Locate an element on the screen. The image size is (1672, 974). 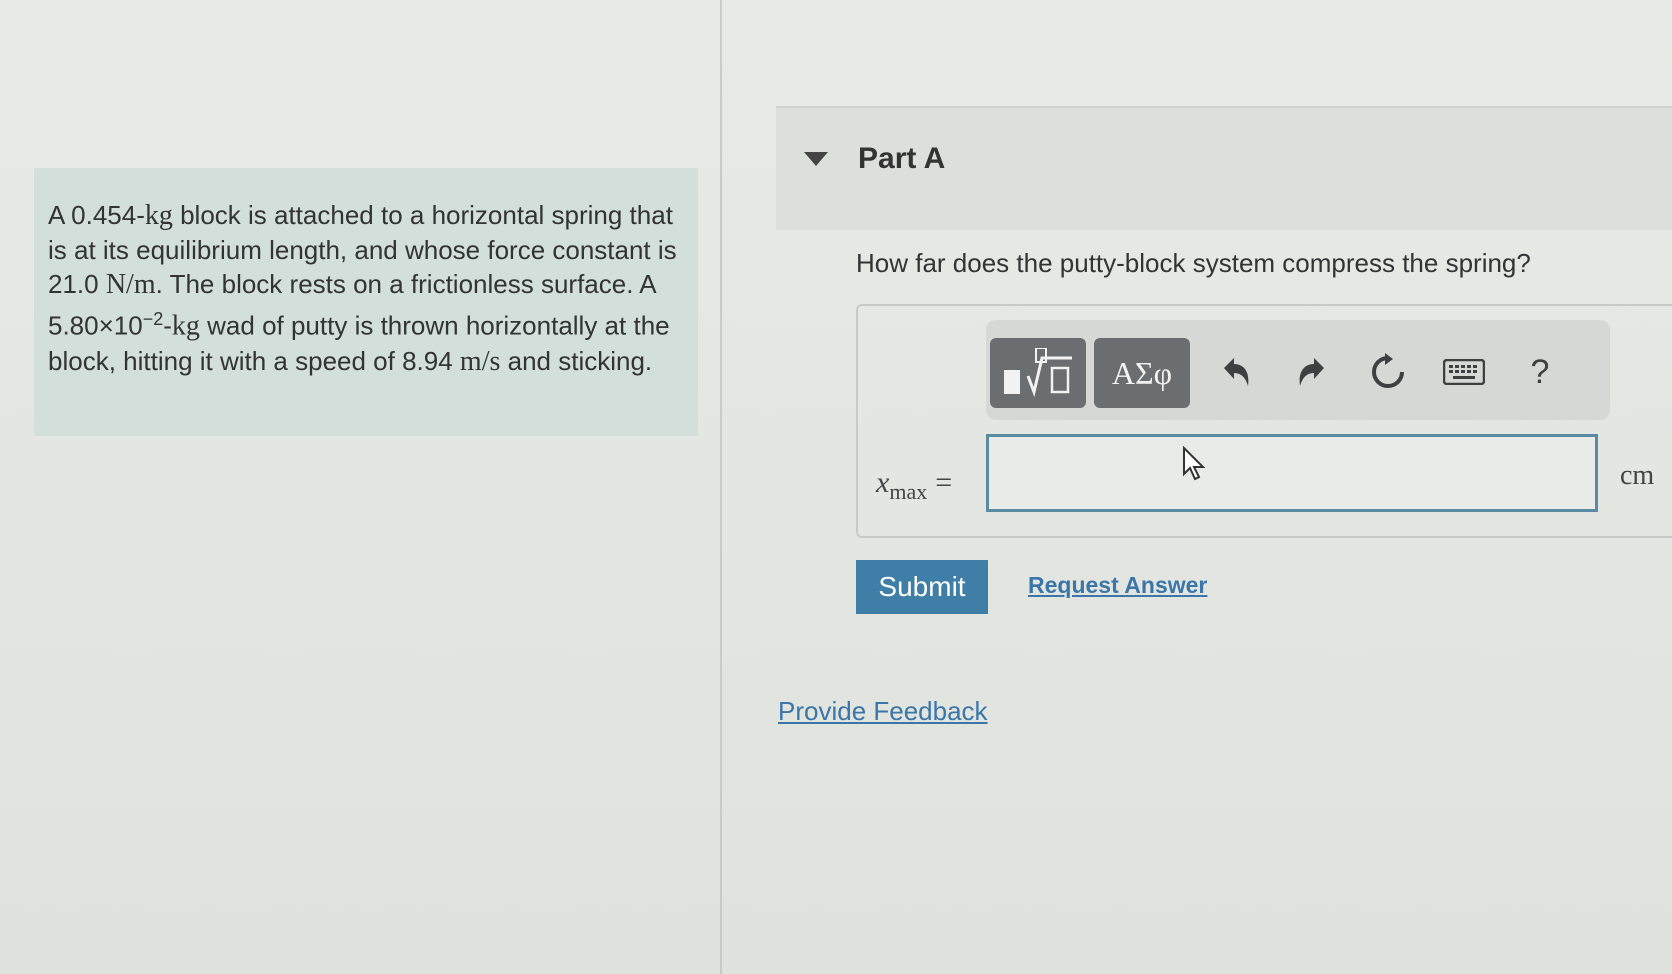
problem-text-6: and sticking. is located at coordinates (576, 360).